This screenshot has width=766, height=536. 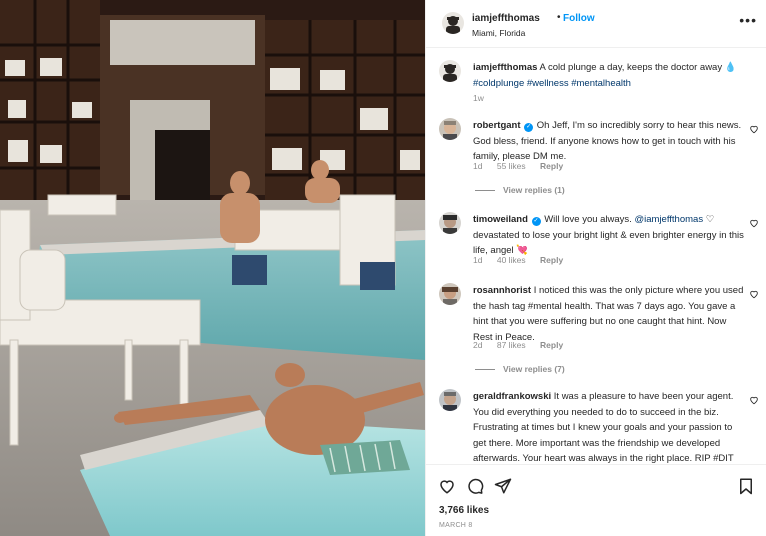 What do you see at coordinates (498, 33) in the screenshot?
I see `post-location: Miami, Florida` at bounding box center [498, 33].